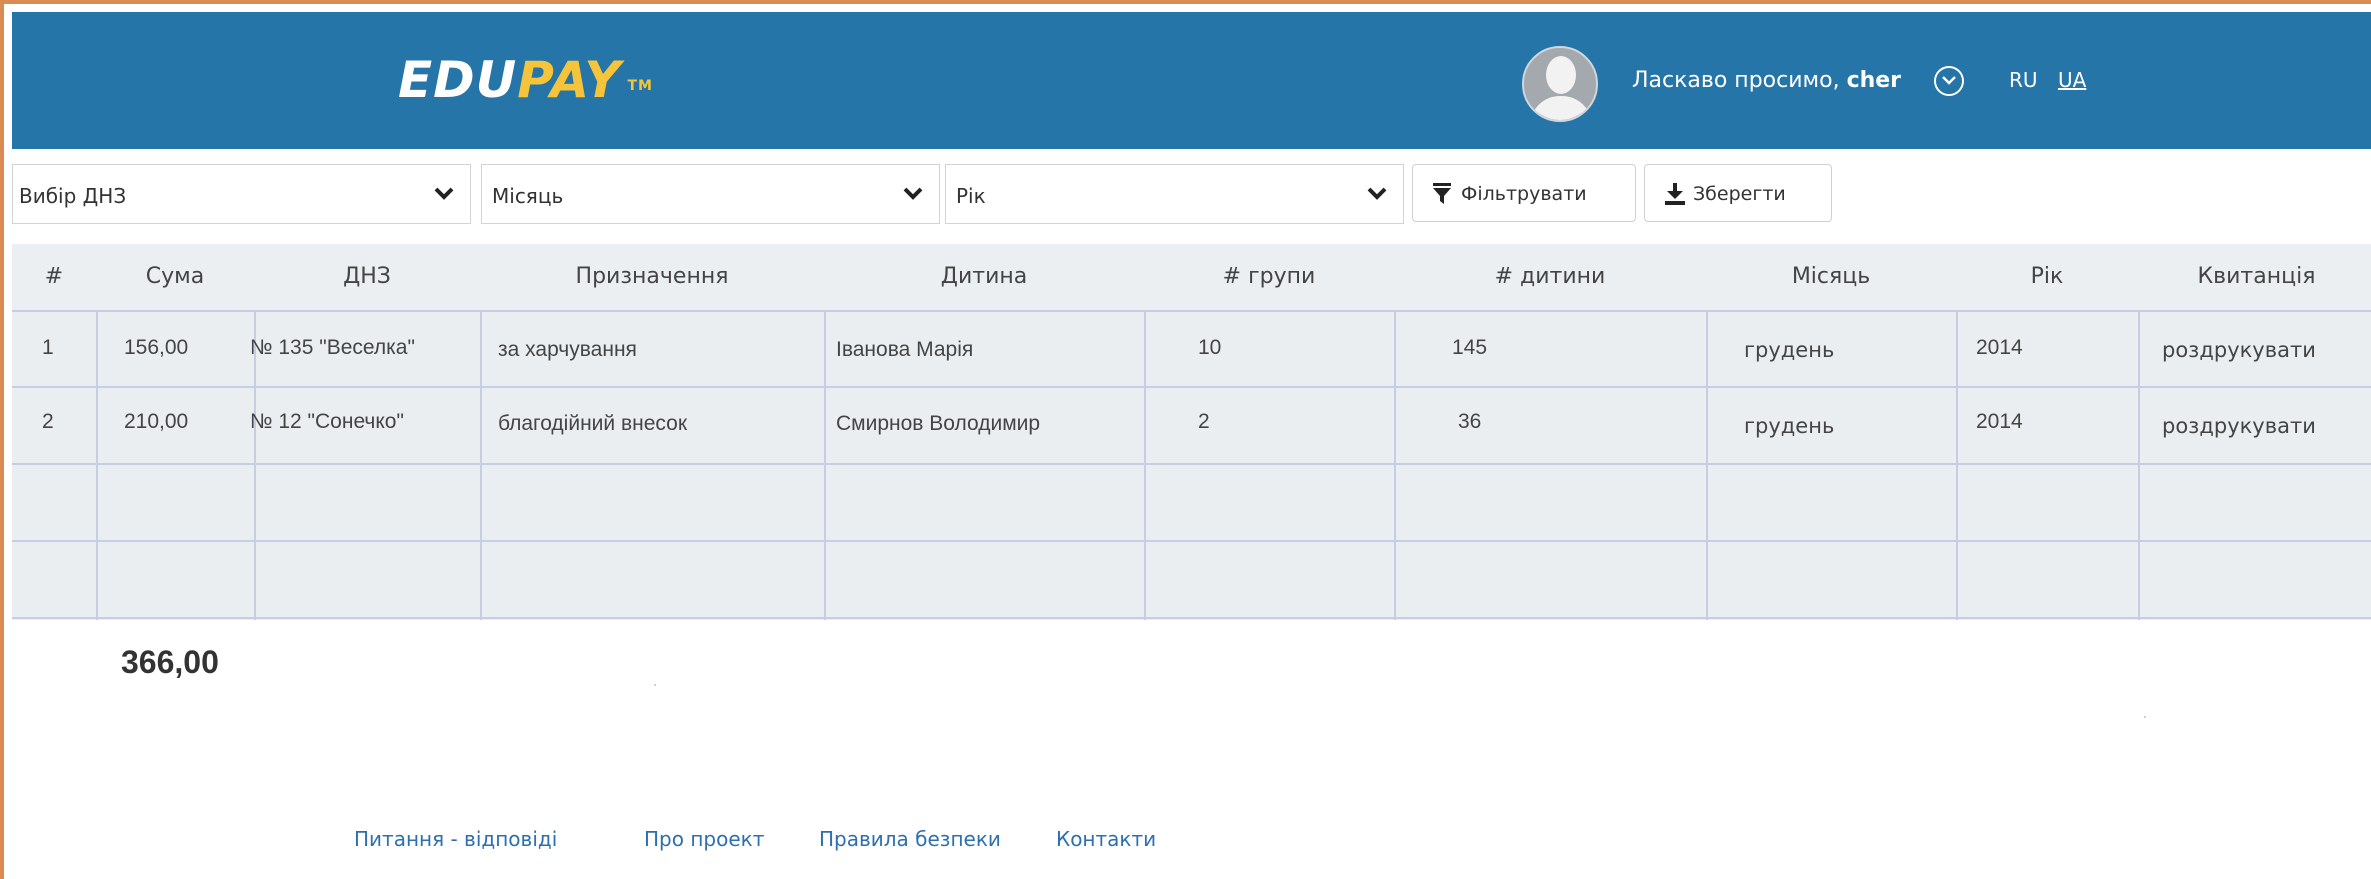  I want to click on column-header-dnz: ДНЗ, so click(367, 276).